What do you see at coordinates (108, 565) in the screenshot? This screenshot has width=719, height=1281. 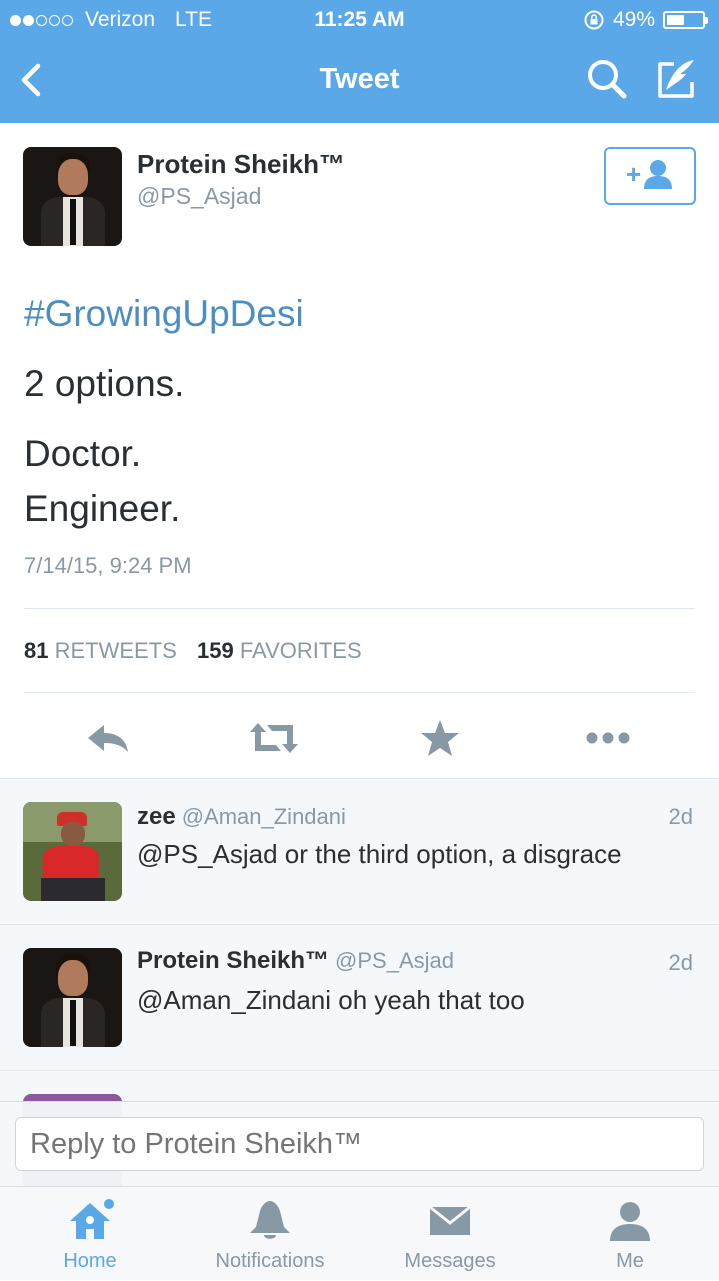 I see `tweet-timestamp: 7/14/15, 9:24 PM` at bounding box center [108, 565].